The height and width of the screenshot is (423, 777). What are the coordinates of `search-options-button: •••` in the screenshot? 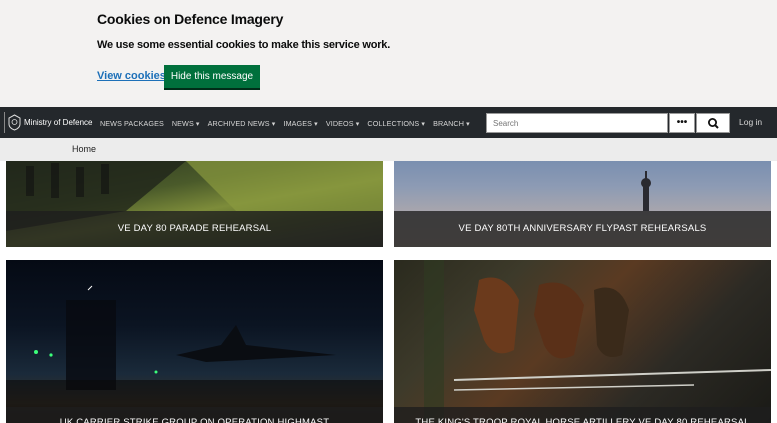 It's located at (682, 123).